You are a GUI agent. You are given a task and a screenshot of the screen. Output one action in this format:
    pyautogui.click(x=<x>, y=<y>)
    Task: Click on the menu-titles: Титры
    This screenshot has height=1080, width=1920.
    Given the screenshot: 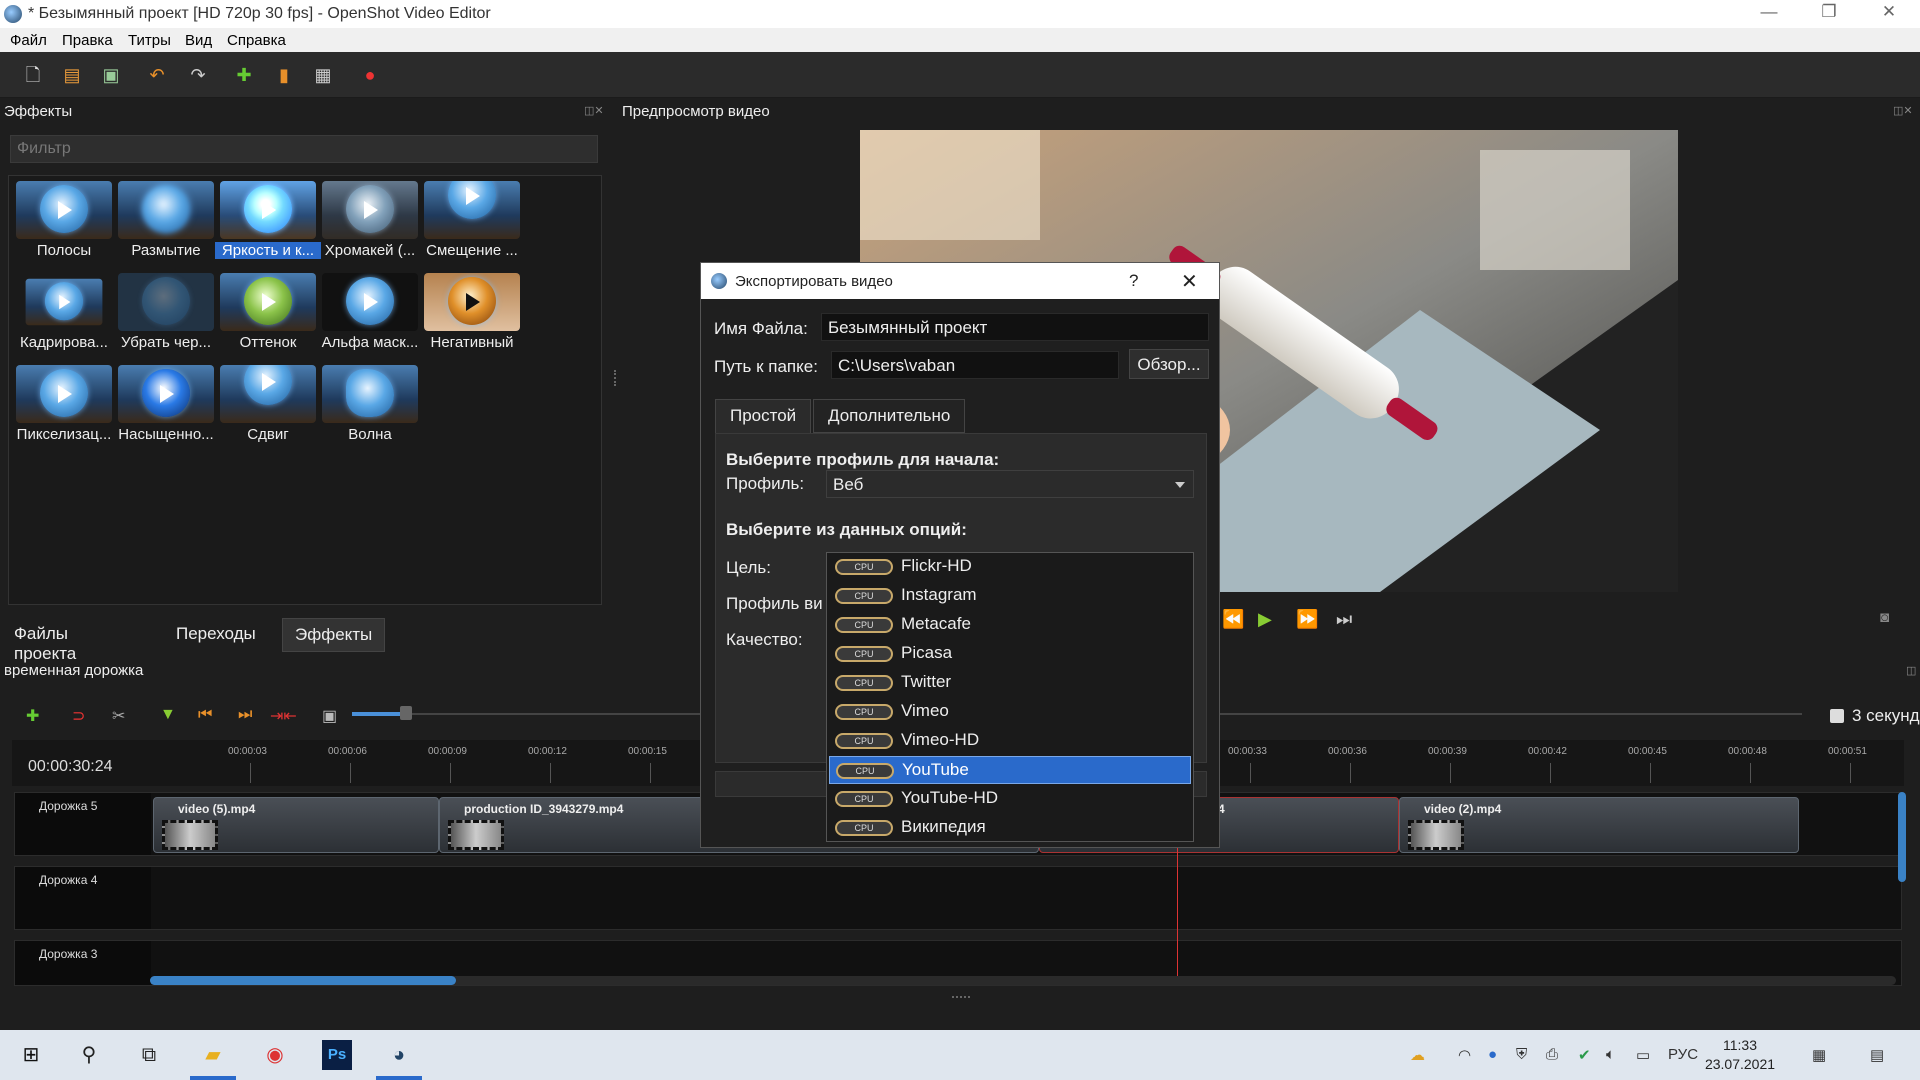 What is the action you would take?
    pyautogui.click(x=149, y=40)
    